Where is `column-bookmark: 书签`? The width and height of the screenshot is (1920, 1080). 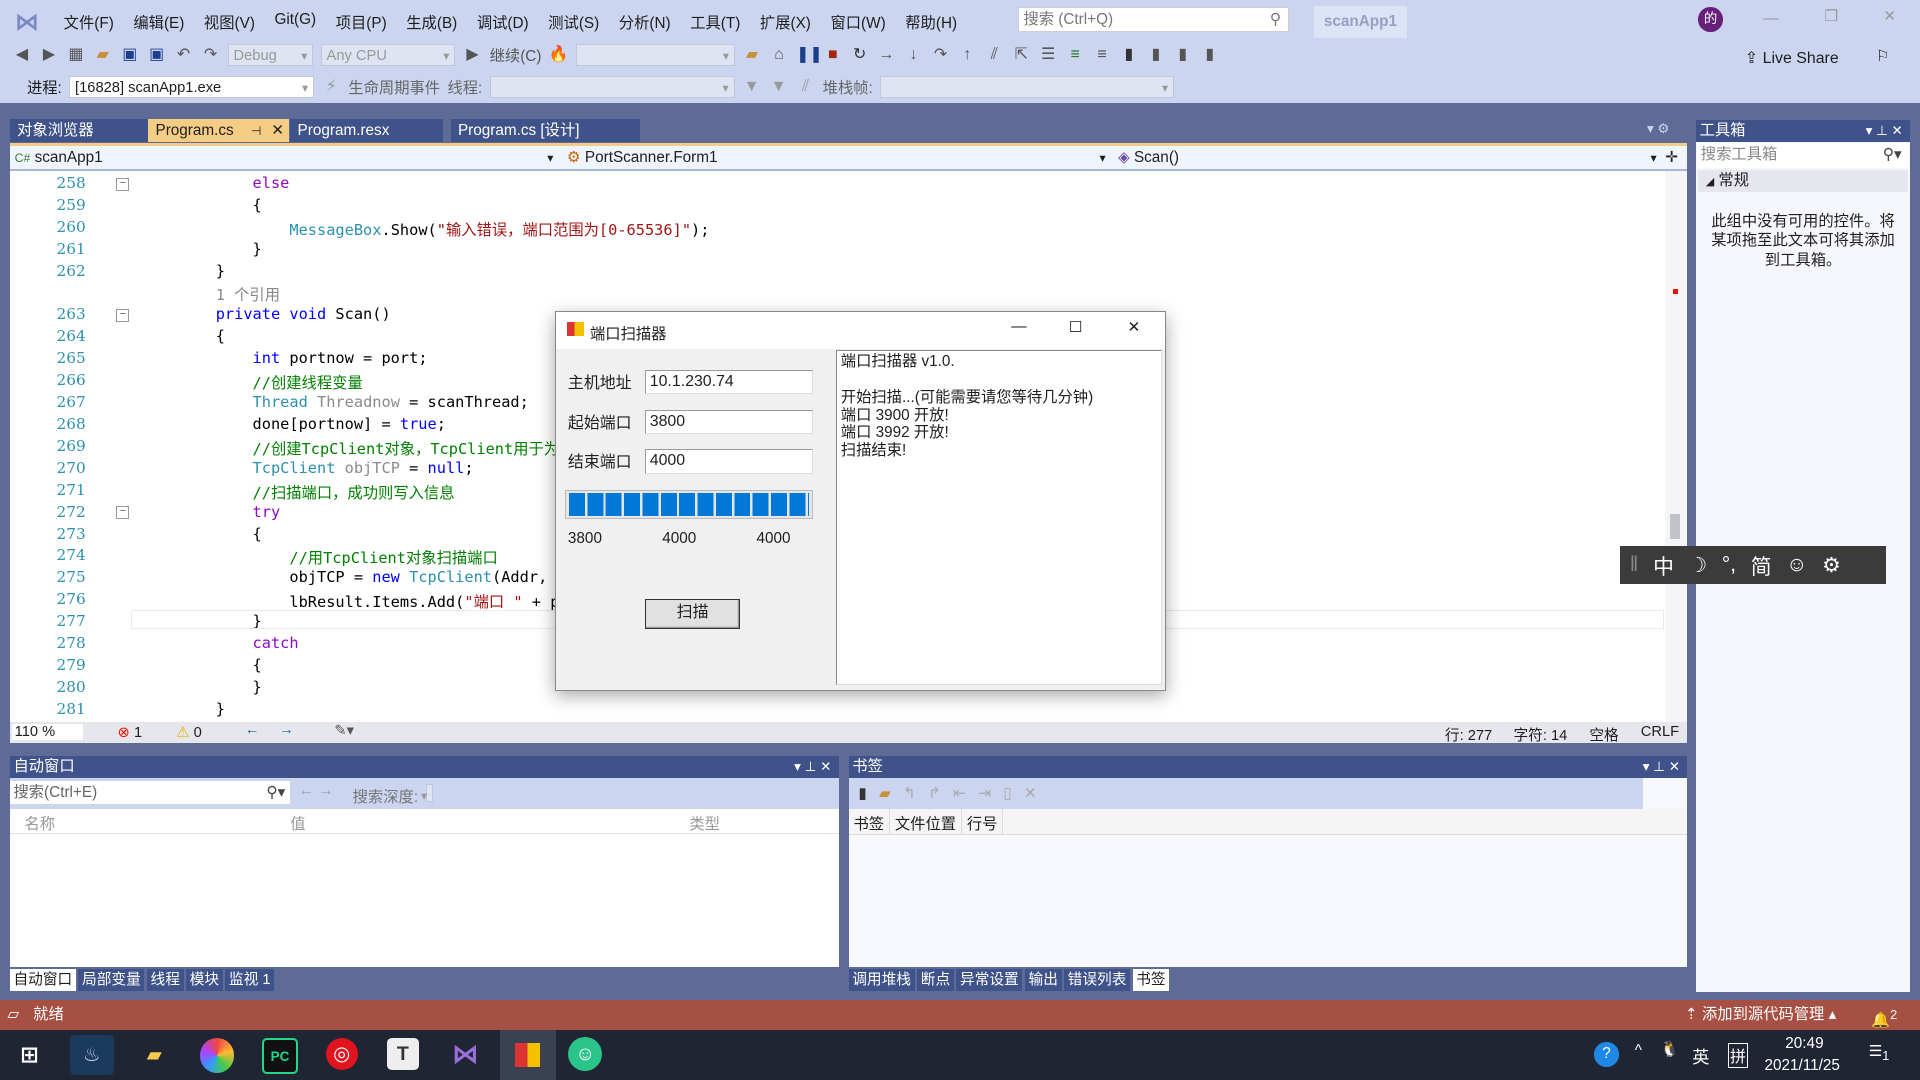 column-bookmark: 书签 is located at coordinates (869, 821).